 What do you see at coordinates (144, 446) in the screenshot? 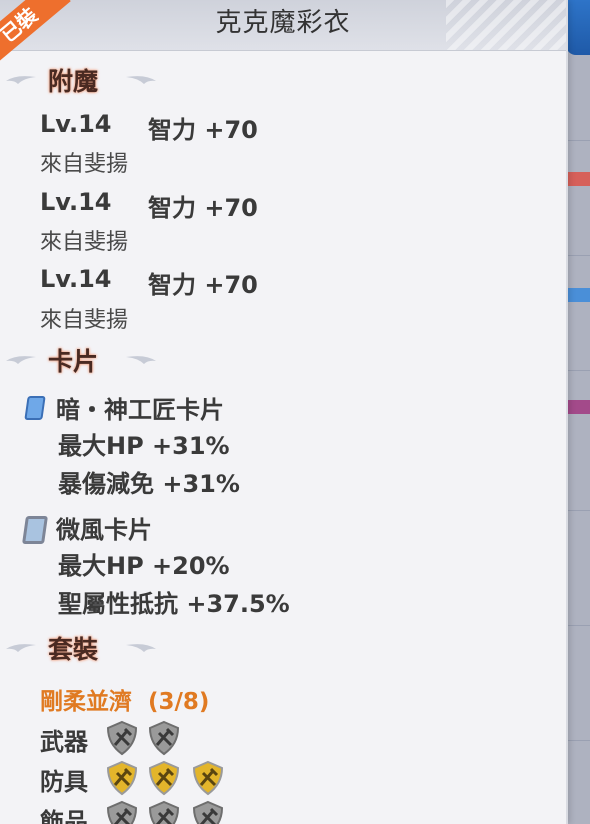
I see `card-effect: 最大HP +31%` at bounding box center [144, 446].